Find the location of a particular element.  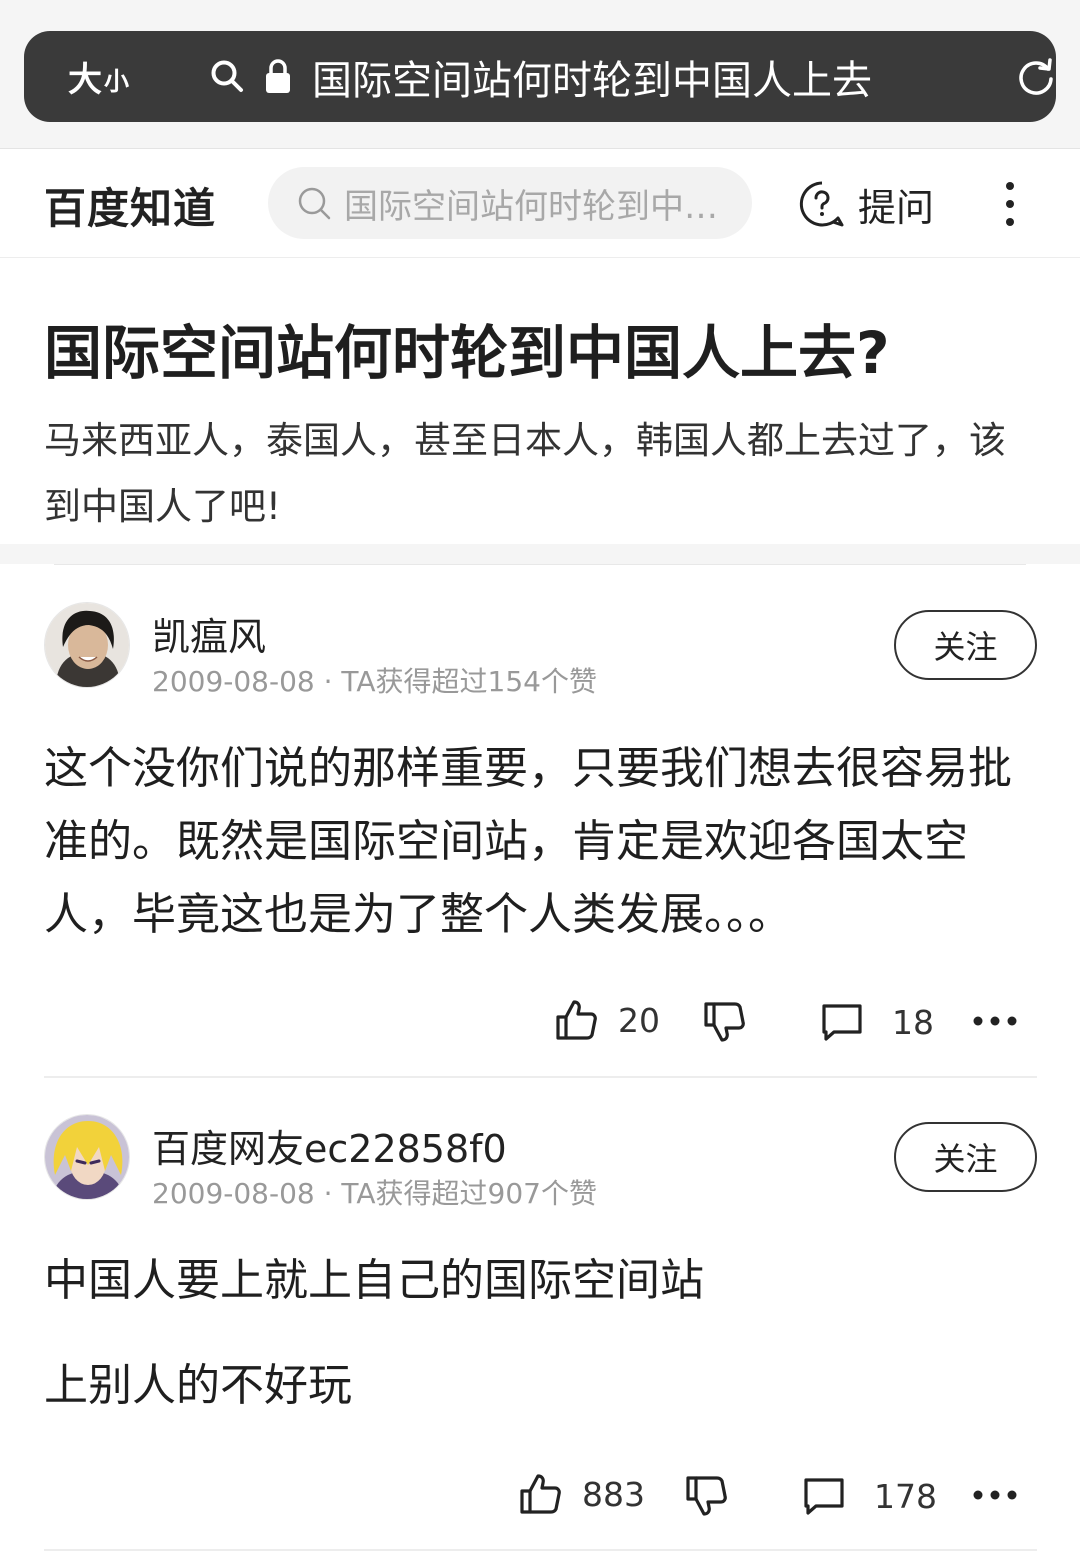

answer-meta: 2009-08-08 · TA获得超过907个赞 is located at coordinates (374, 1193).